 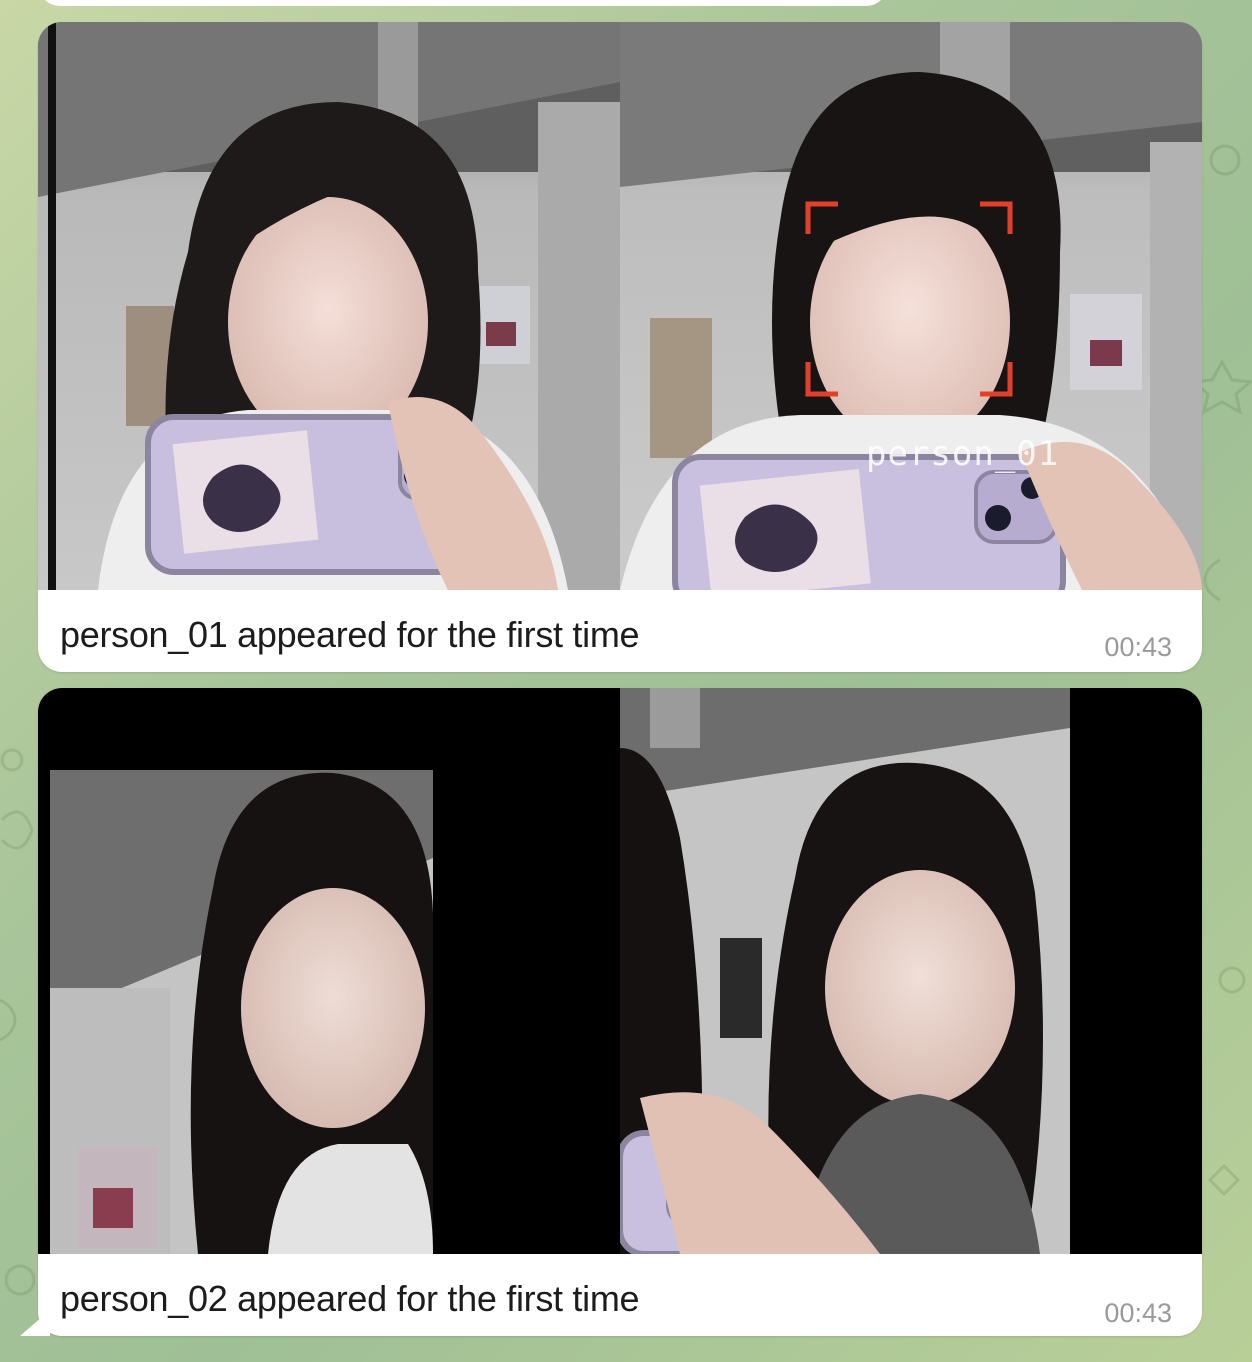 What do you see at coordinates (350, 634) in the screenshot?
I see `message-caption: person_01 appeared for the first time` at bounding box center [350, 634].